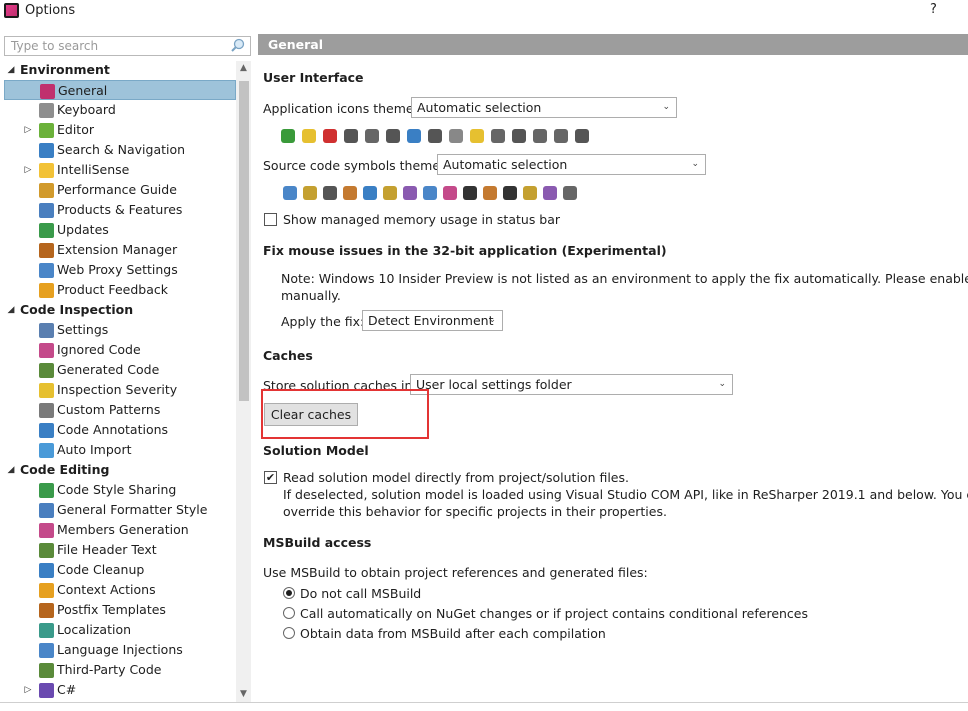 Image resolution: width=968 pixels, height=711 pixels. I want to click on tree-item-label: Web Proxy Settings, so click(117, 269).